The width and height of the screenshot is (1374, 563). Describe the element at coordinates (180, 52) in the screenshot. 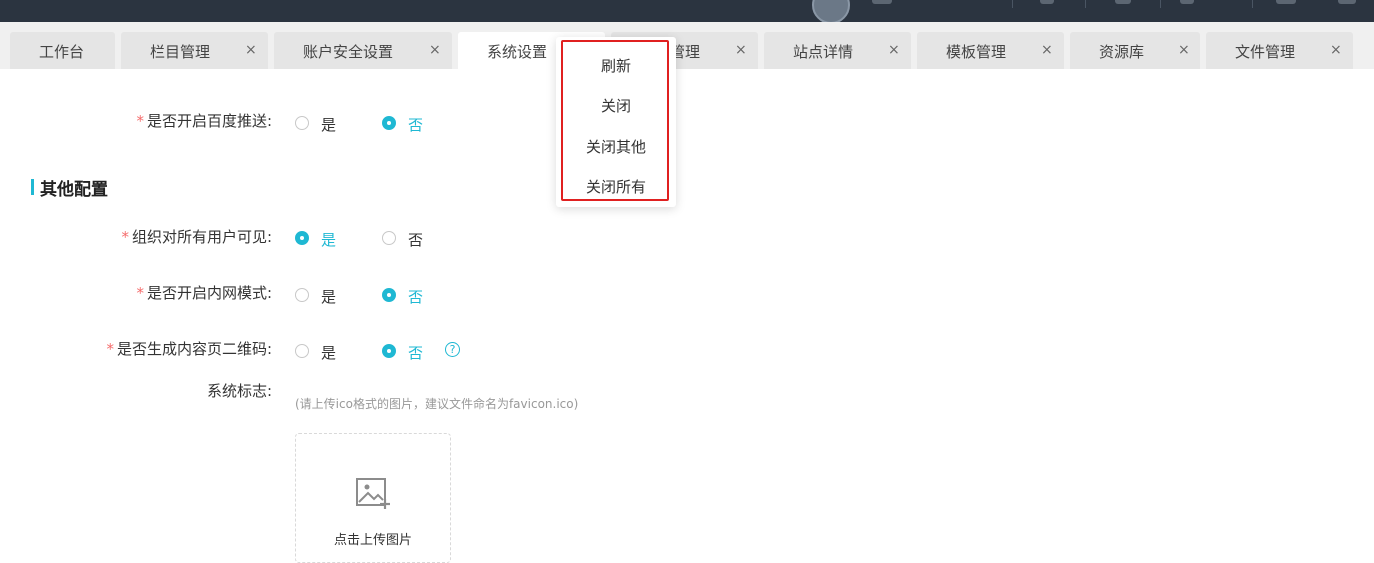

I see `tab-label: 栏目管理` at that location.